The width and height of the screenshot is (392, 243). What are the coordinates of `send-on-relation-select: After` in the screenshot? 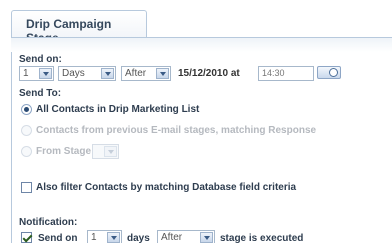 It's located at (146, 73).